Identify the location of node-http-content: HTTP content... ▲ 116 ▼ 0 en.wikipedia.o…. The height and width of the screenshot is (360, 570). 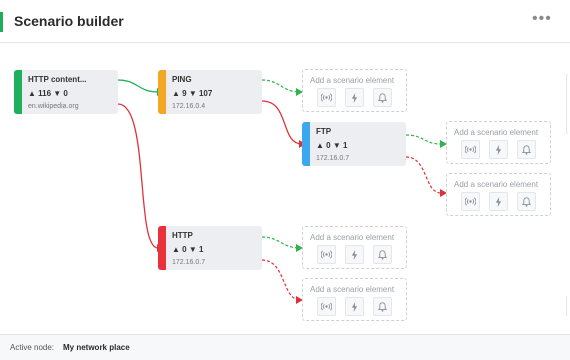
(66, 92).